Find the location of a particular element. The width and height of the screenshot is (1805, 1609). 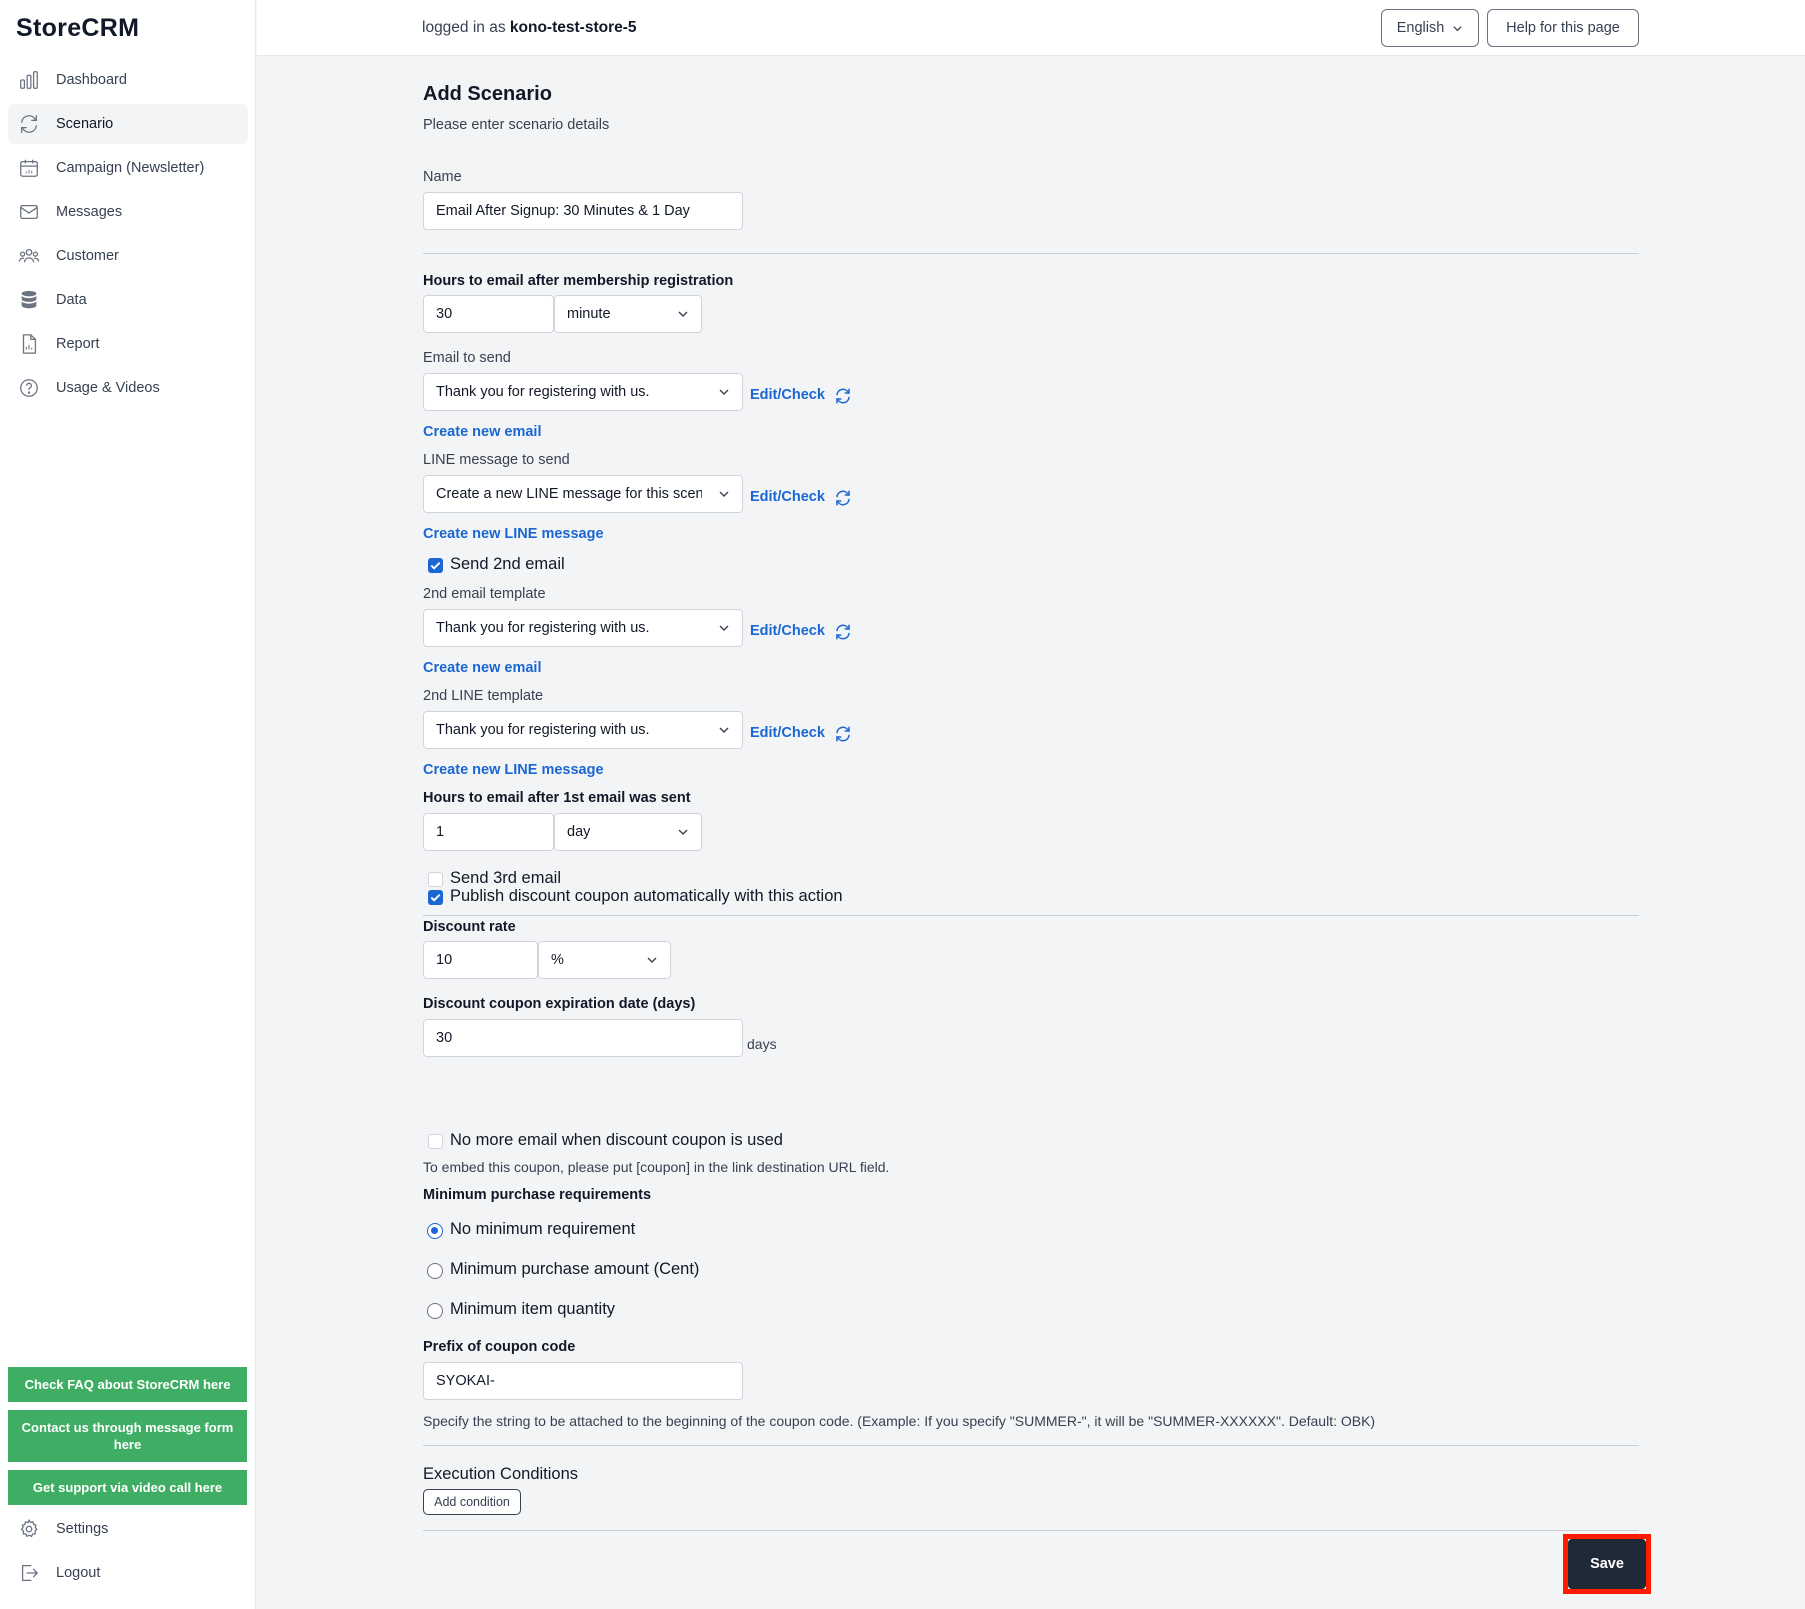

no-more-email-checkbox is located at coordinates (435, 1141).